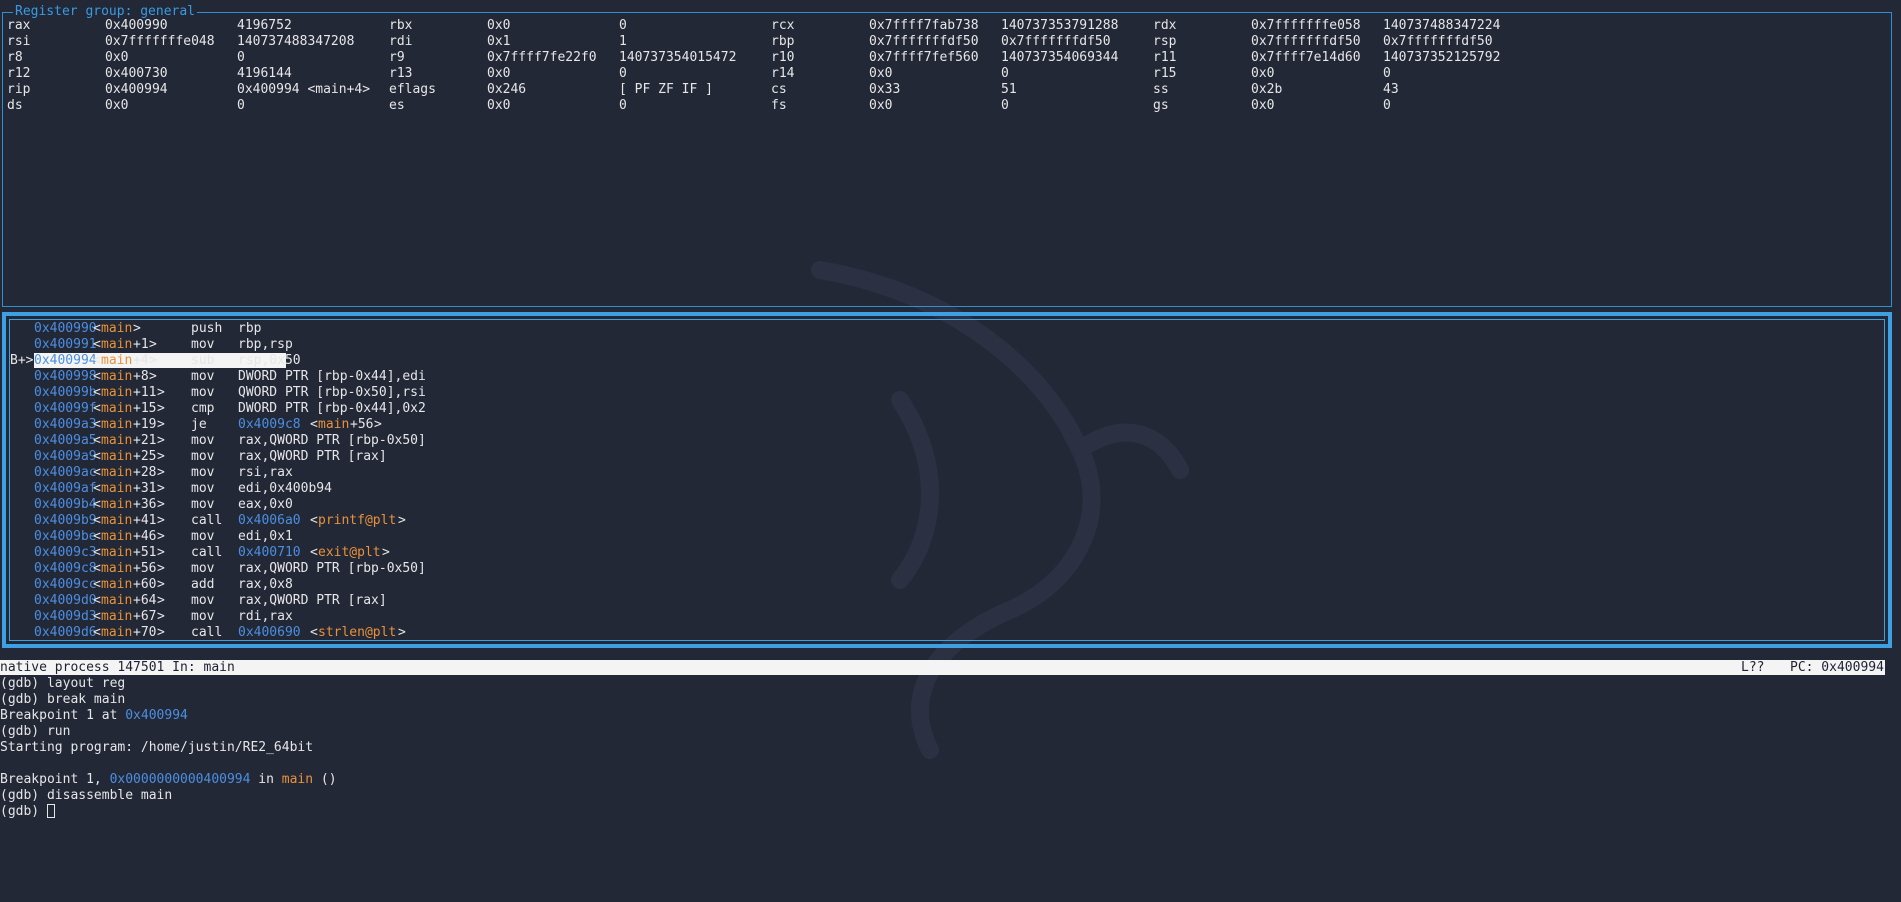 The height and width of the screenshot is (902, 1901). I want to click on asm-offset: +21, so click(145, 440).